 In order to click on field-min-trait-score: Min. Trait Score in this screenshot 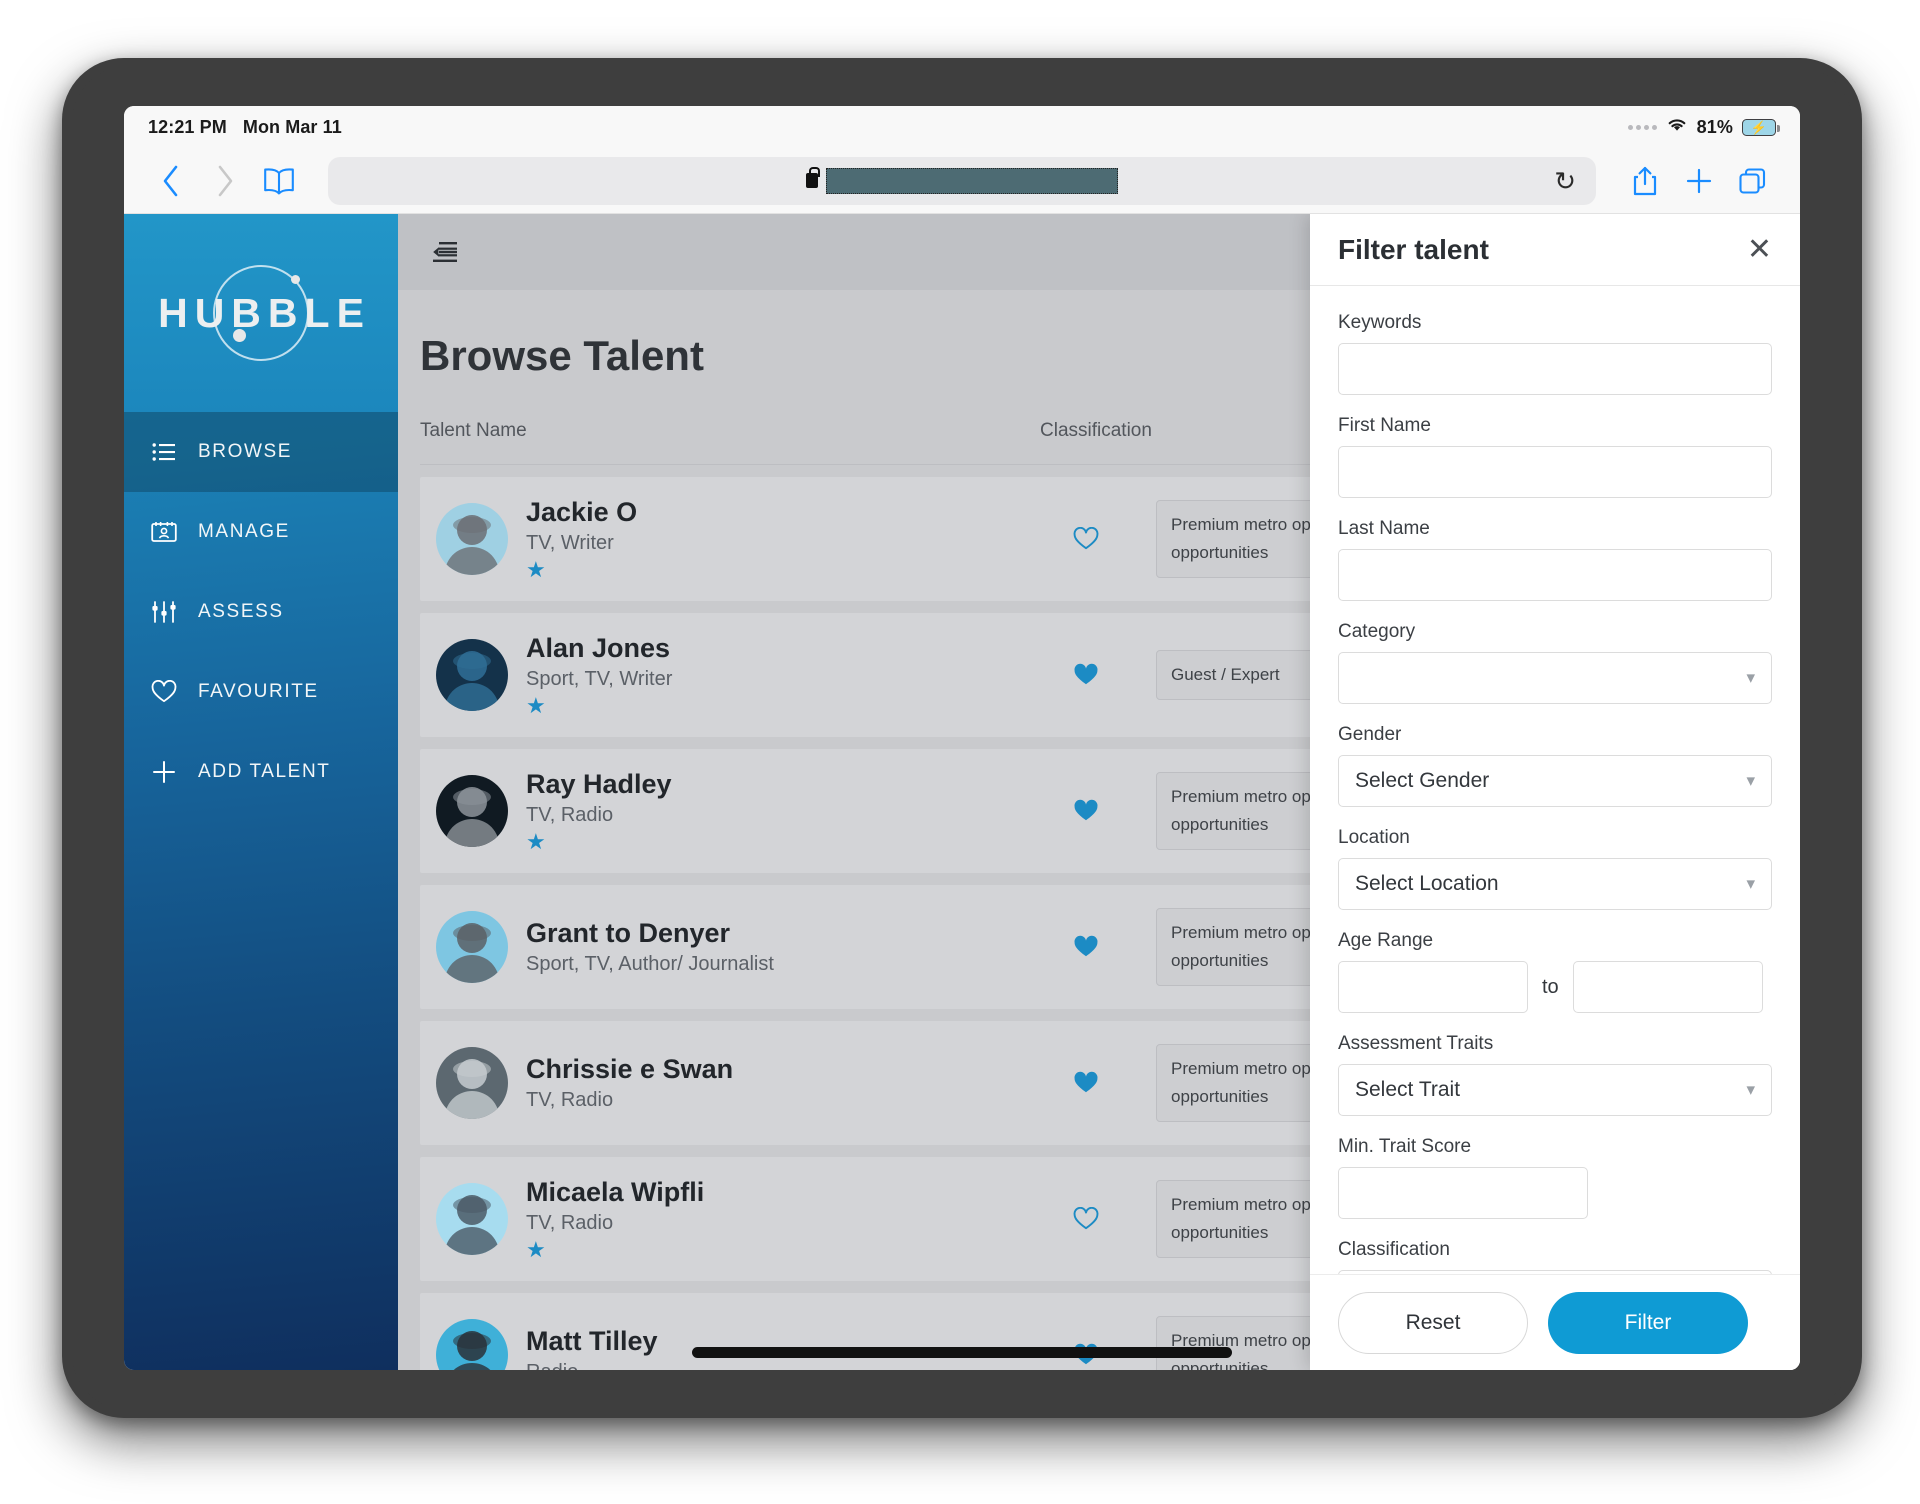, I will do `click(1555, 1177)`.